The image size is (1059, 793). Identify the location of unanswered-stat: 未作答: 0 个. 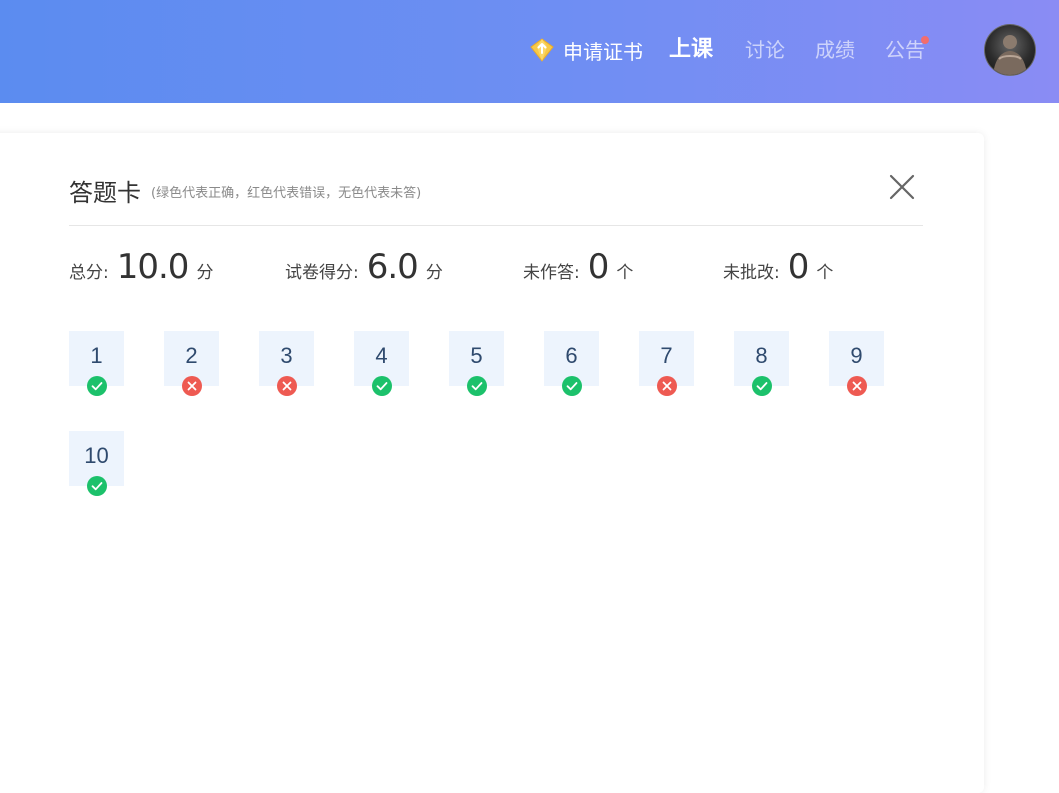
(578, 267).